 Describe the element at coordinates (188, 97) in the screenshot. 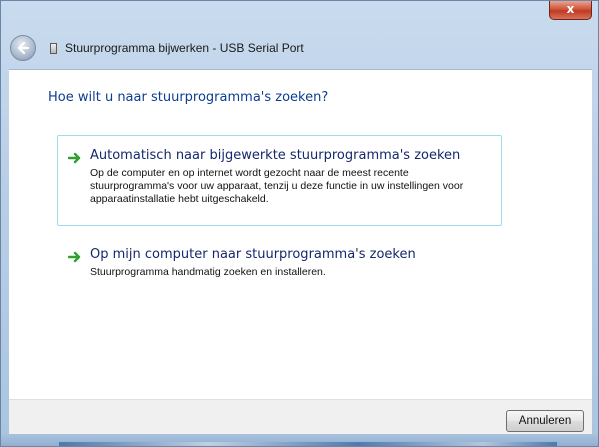

I see `page-heading: Hoe wilt u naar stuurprogramma's zoeken?` at that location.